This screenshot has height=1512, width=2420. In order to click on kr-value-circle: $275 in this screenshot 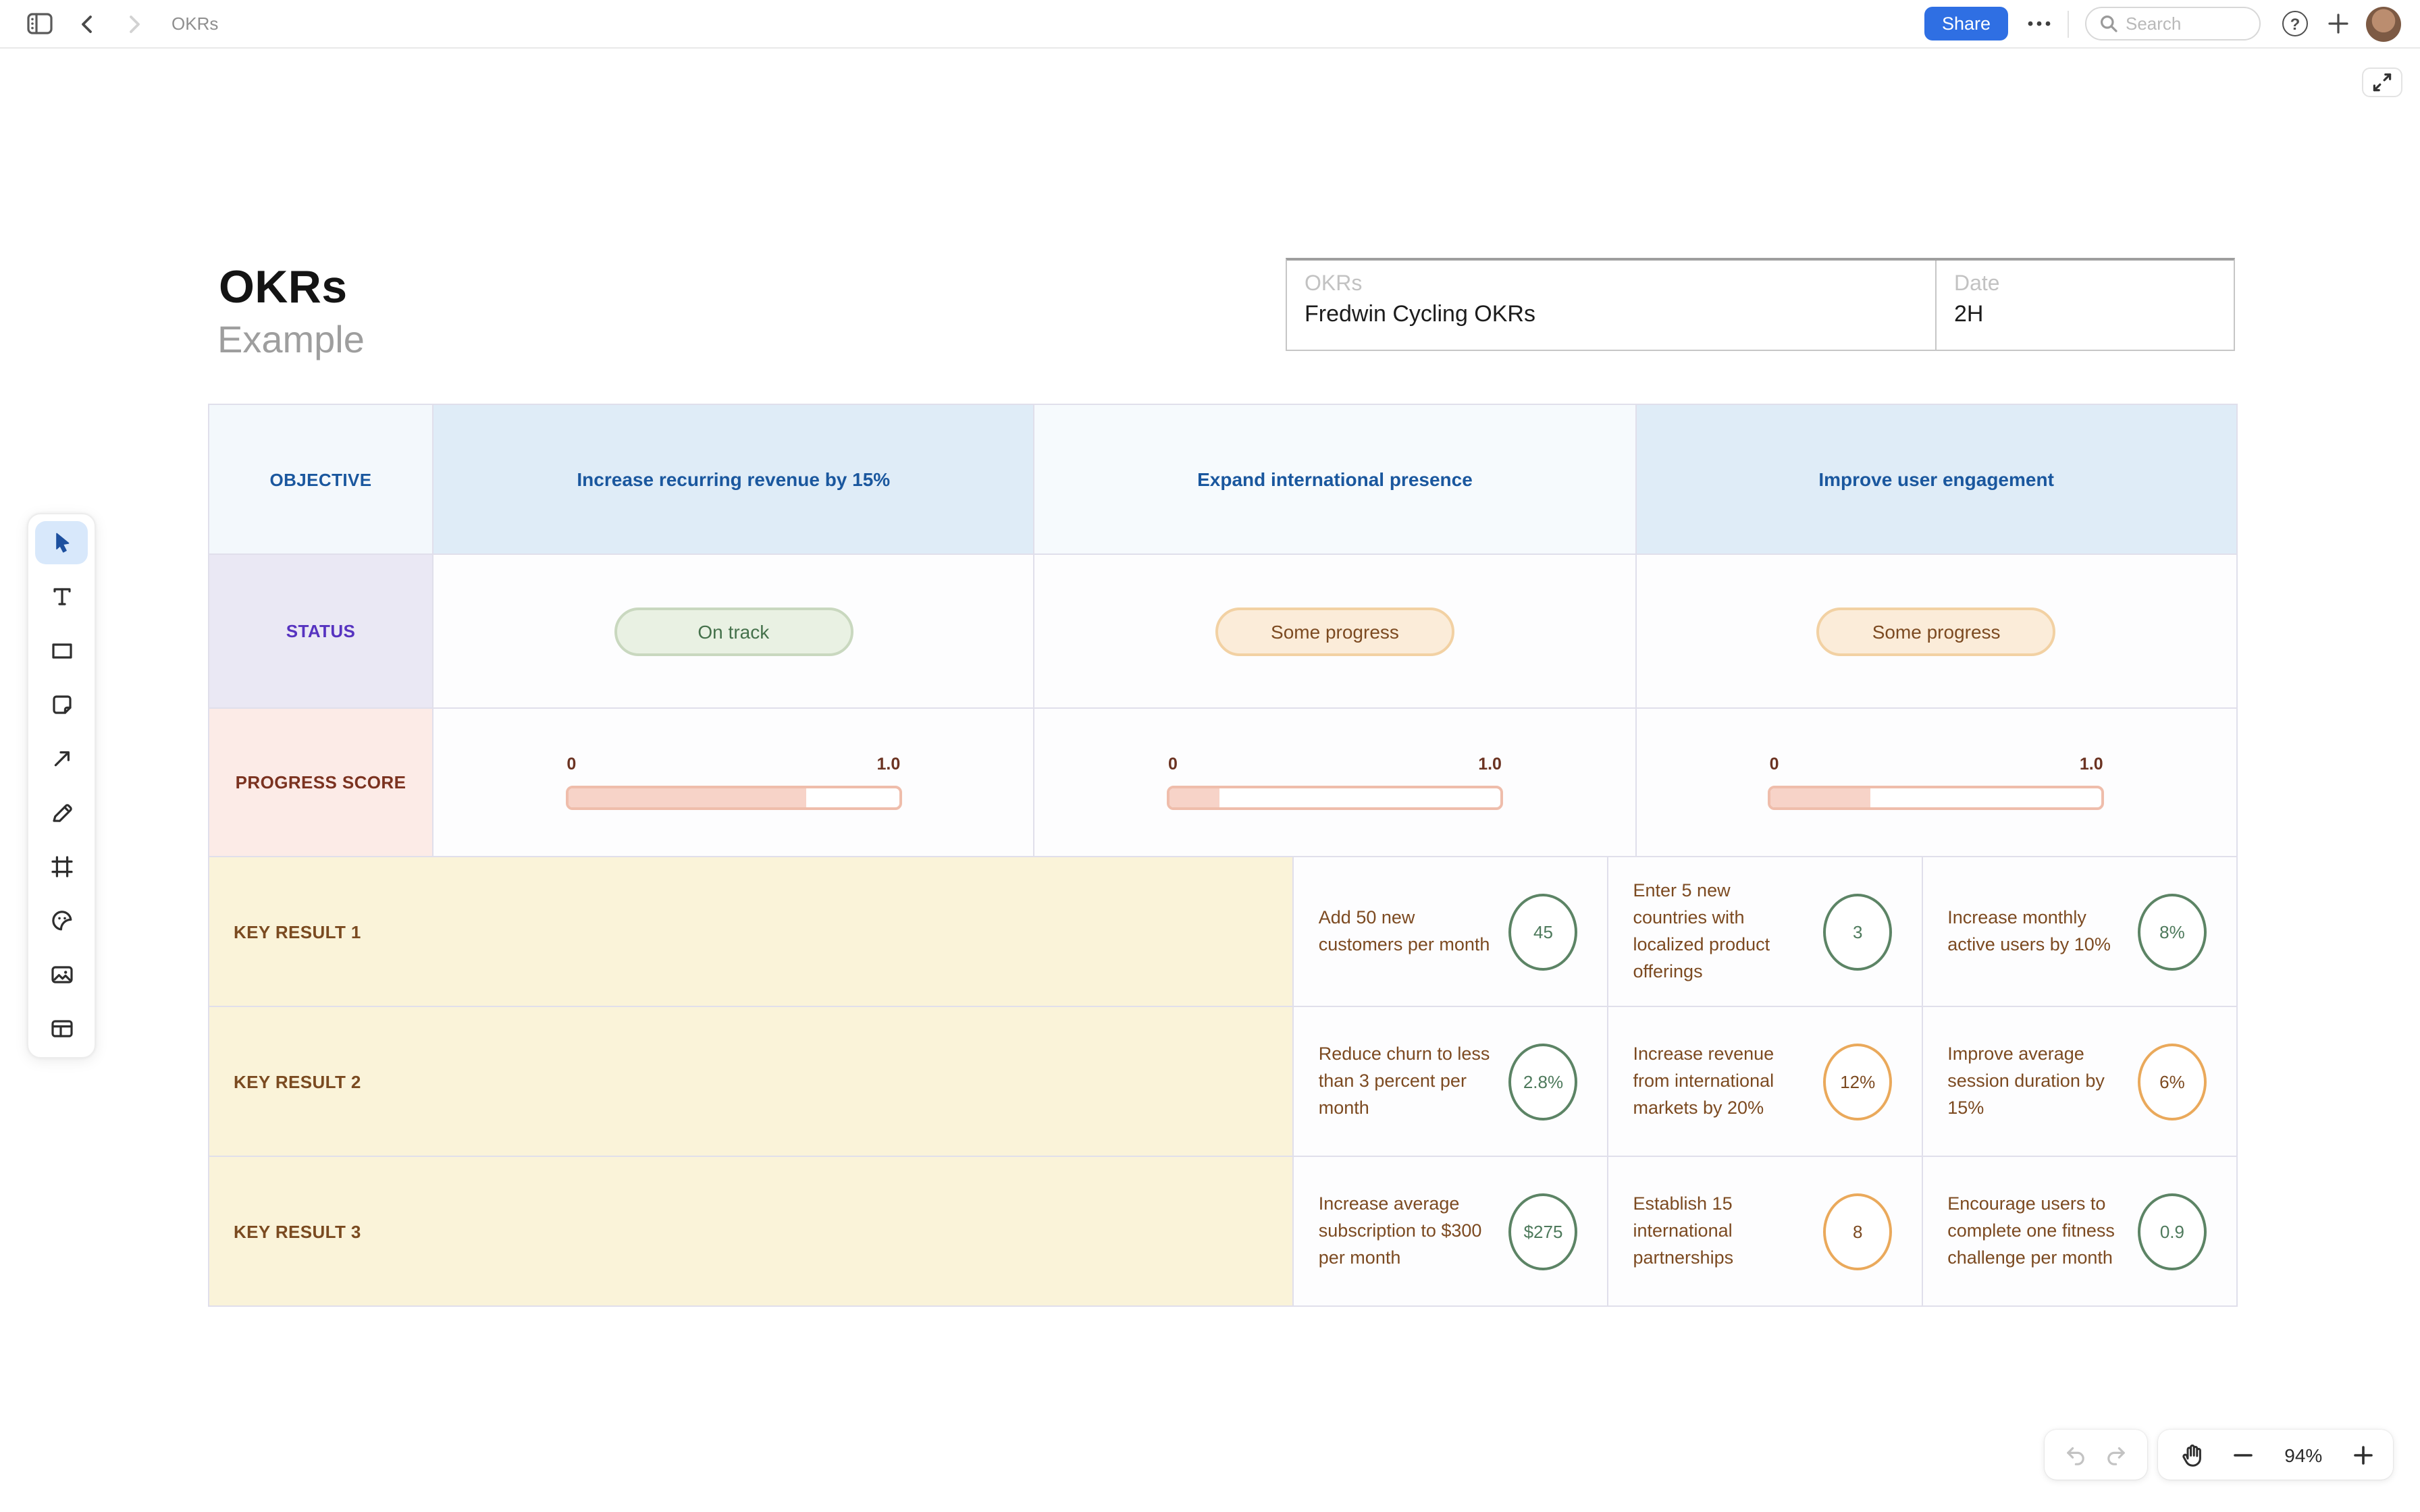, I will do `click(1543, 1231)`.